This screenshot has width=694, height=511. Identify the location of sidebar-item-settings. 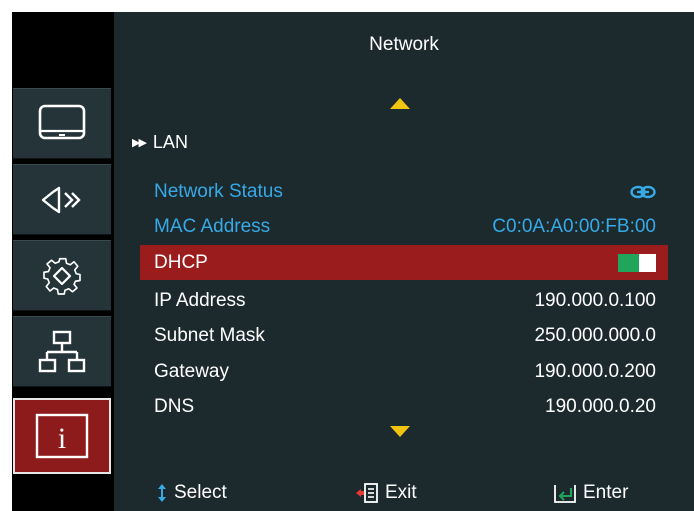
(62, 275).